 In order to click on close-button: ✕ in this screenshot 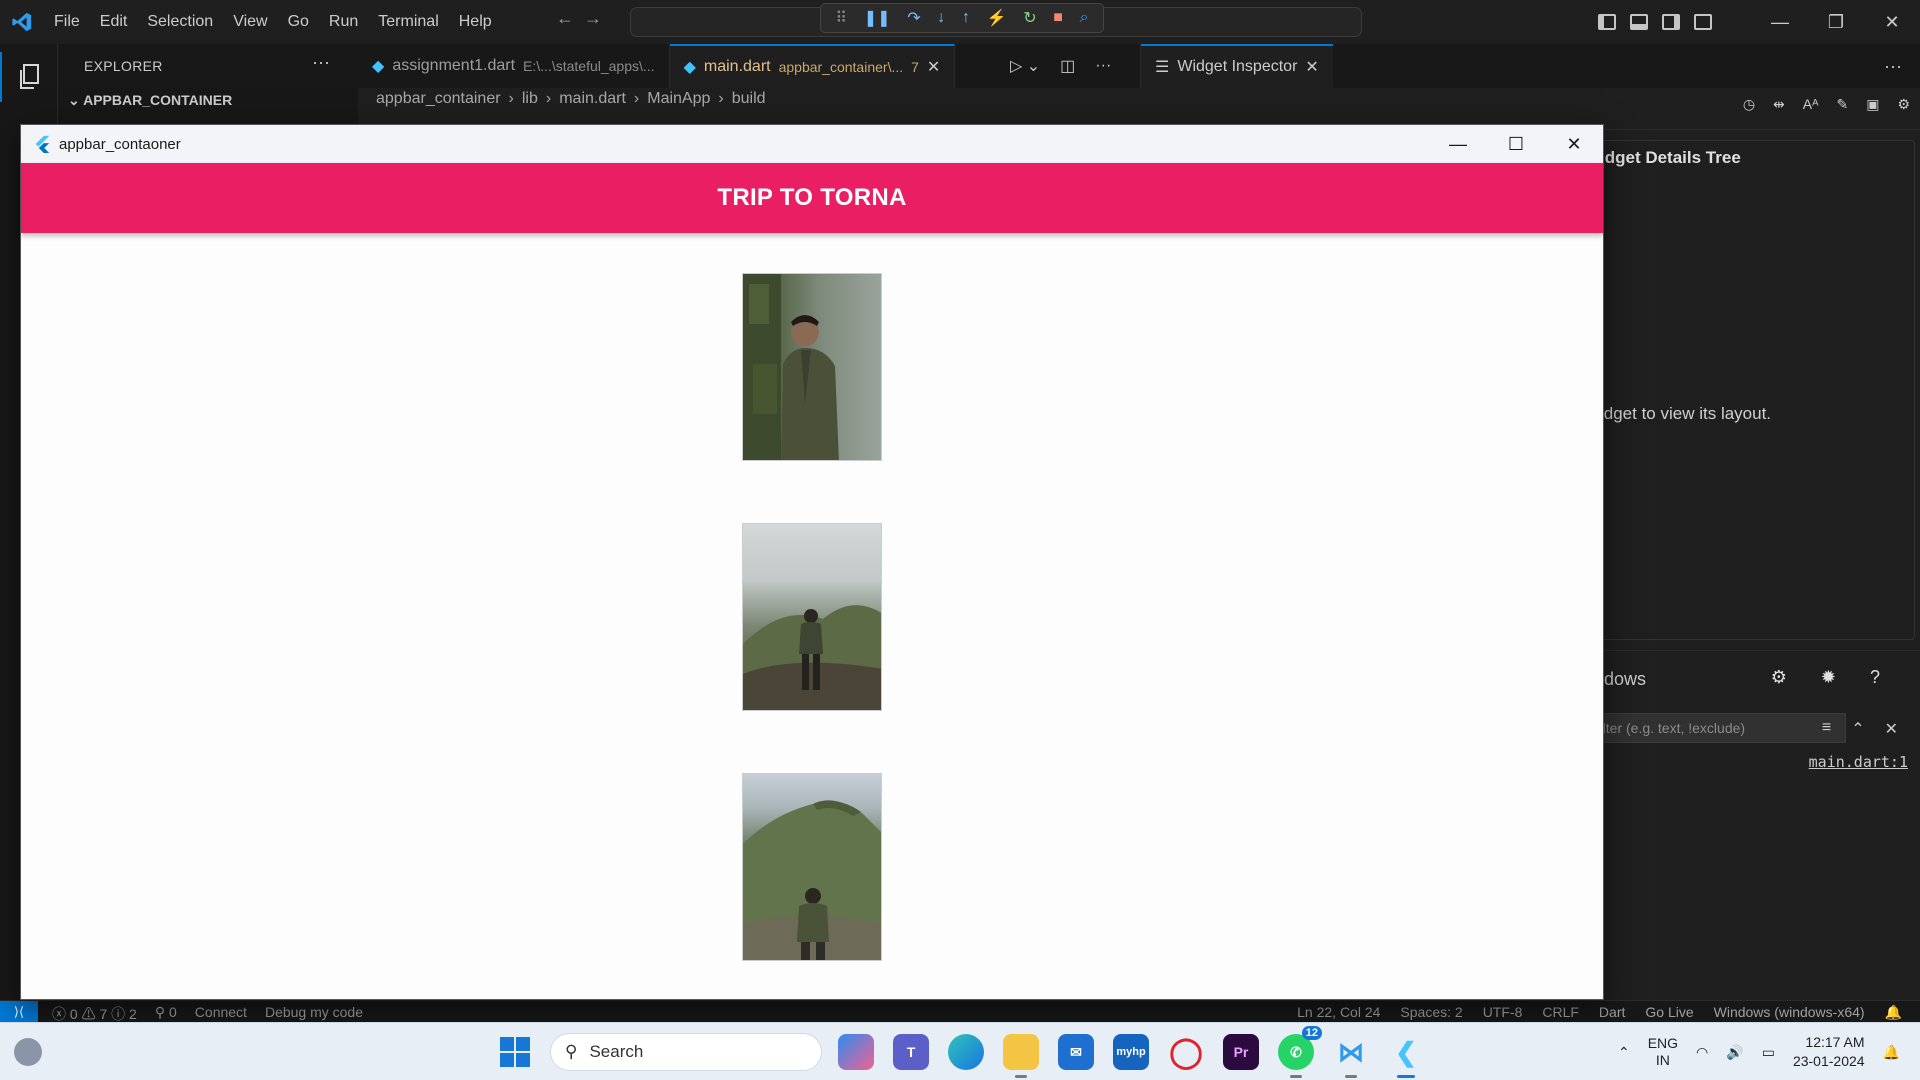, I will do `click(1892, 22)`.